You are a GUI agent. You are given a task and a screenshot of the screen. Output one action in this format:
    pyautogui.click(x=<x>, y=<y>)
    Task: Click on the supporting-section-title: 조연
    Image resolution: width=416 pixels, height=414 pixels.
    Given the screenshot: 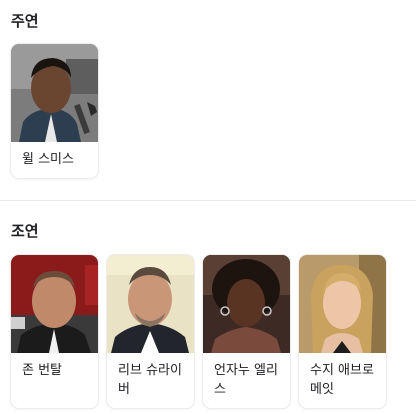 What is the action you would take?
    pyautogui.click(x=25, y=231)
    